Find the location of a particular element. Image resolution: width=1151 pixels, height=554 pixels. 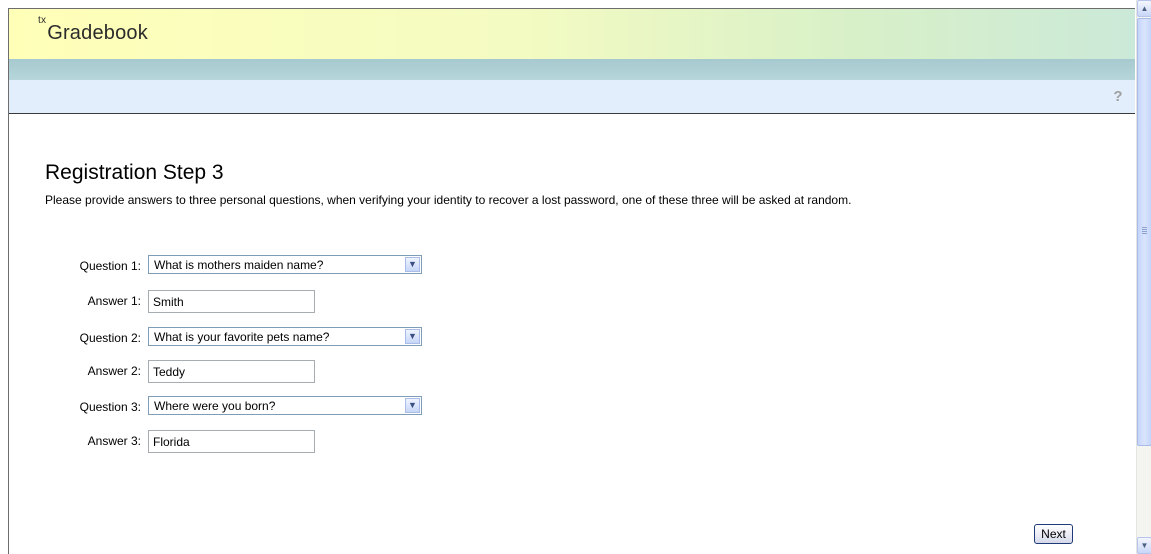

next-button: Next is located at coordinates (1053, 534).